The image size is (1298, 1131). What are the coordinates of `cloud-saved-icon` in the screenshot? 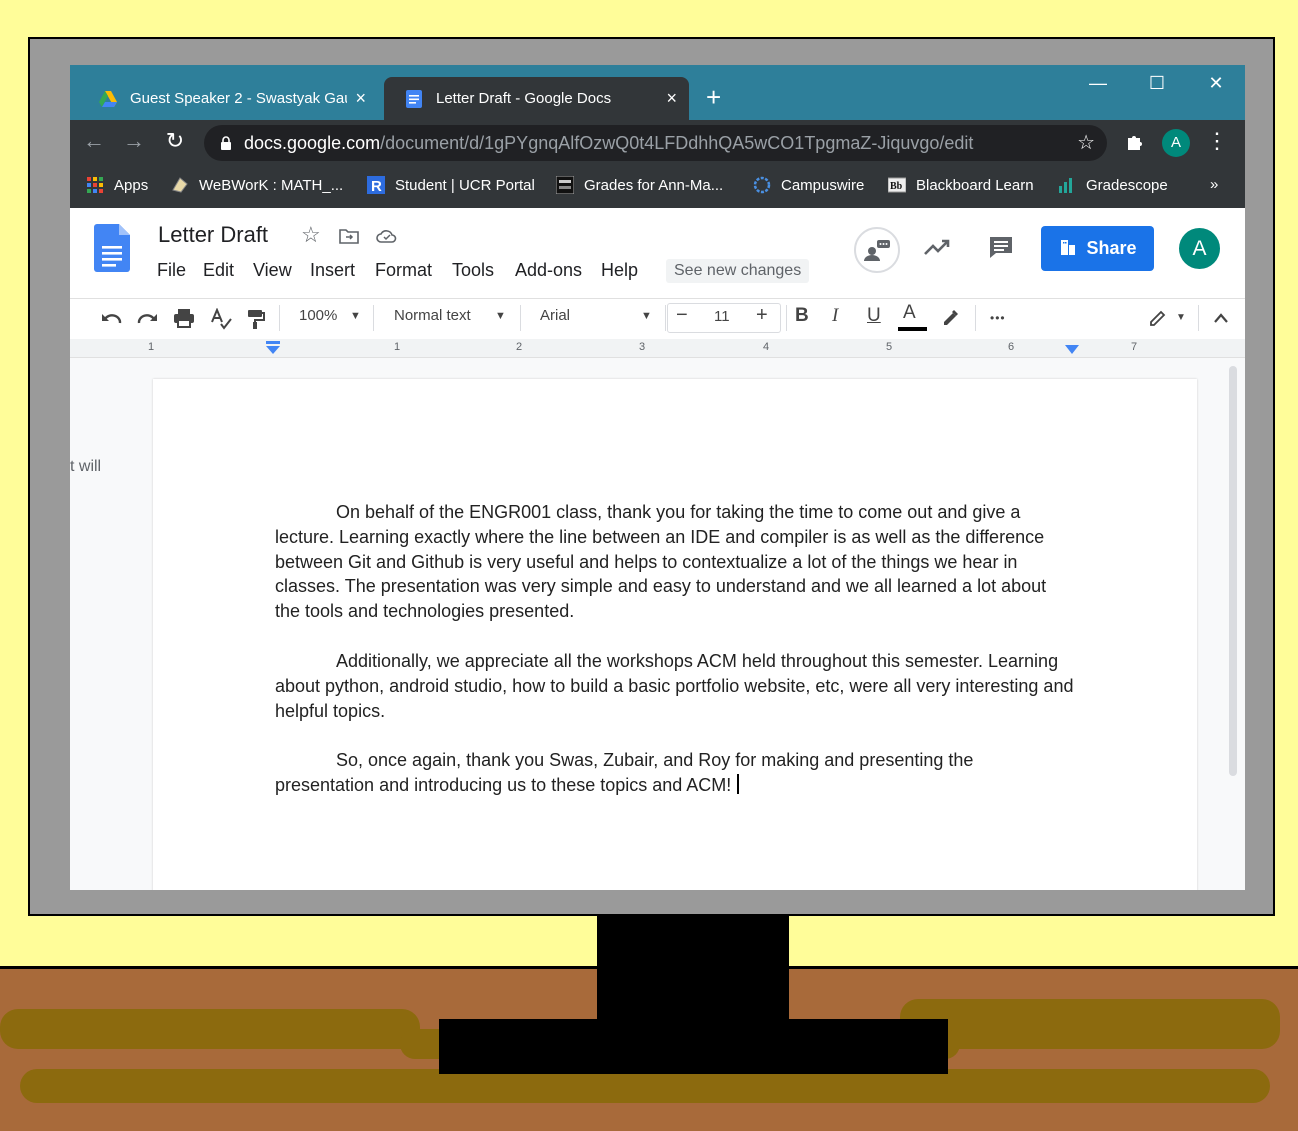 It's located at (387, 236).